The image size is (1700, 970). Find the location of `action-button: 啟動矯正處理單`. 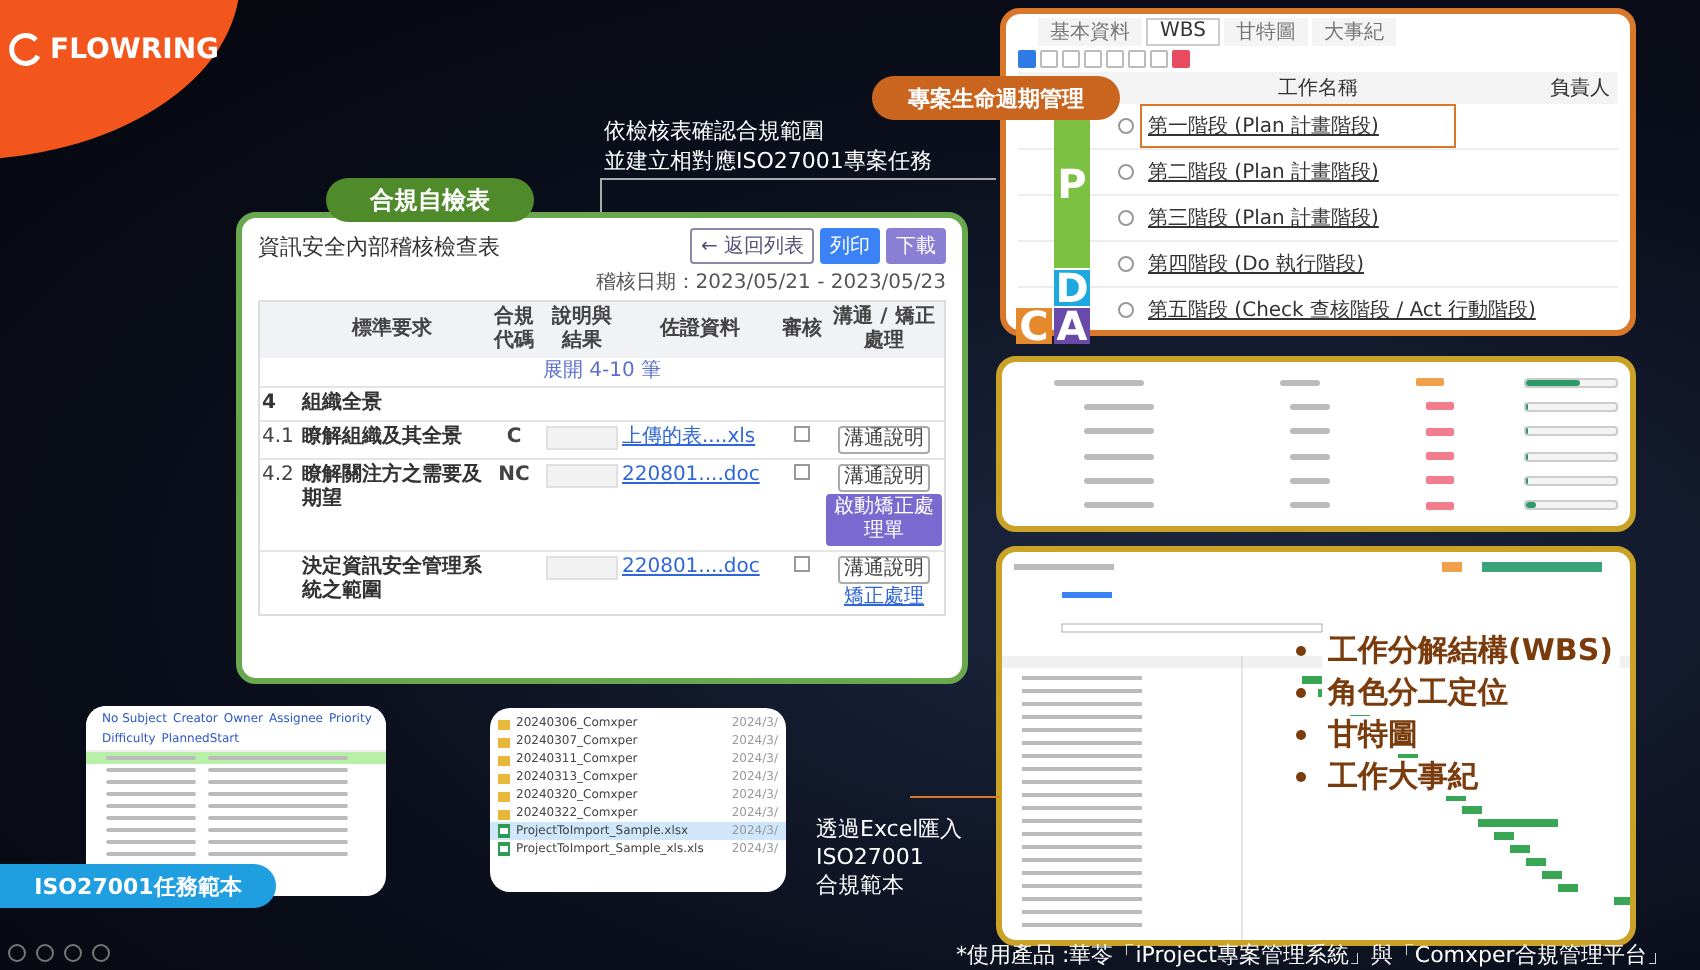

action-button: 啟動矯正處理單 is located at coordinates (884, 520).